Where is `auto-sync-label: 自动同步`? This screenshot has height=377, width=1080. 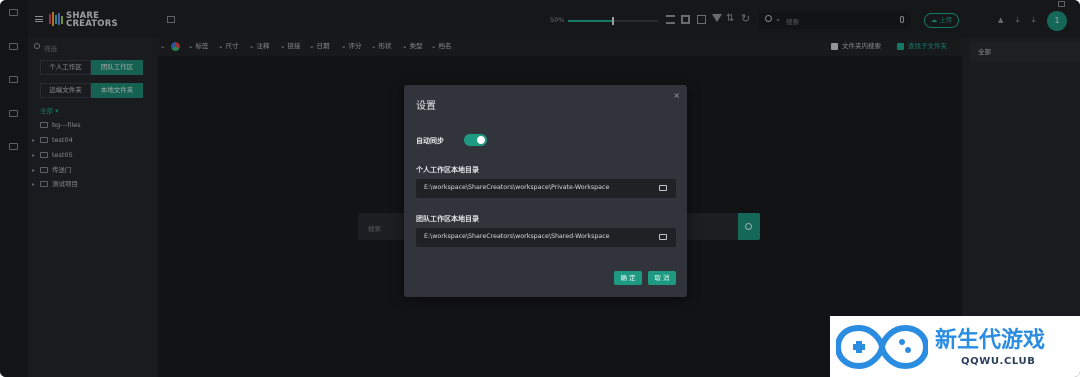 auto-sync-label: 自动同步 is located at coordinates (430, 141).